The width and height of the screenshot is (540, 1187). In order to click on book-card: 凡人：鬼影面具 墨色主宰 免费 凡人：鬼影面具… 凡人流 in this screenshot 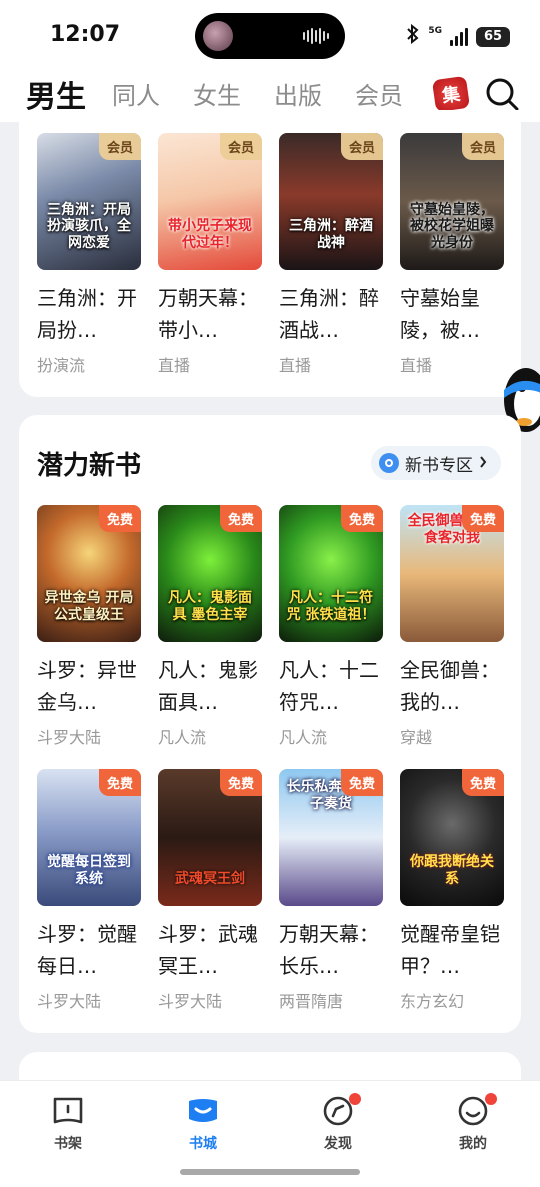, I will do `click(210, 626)`.